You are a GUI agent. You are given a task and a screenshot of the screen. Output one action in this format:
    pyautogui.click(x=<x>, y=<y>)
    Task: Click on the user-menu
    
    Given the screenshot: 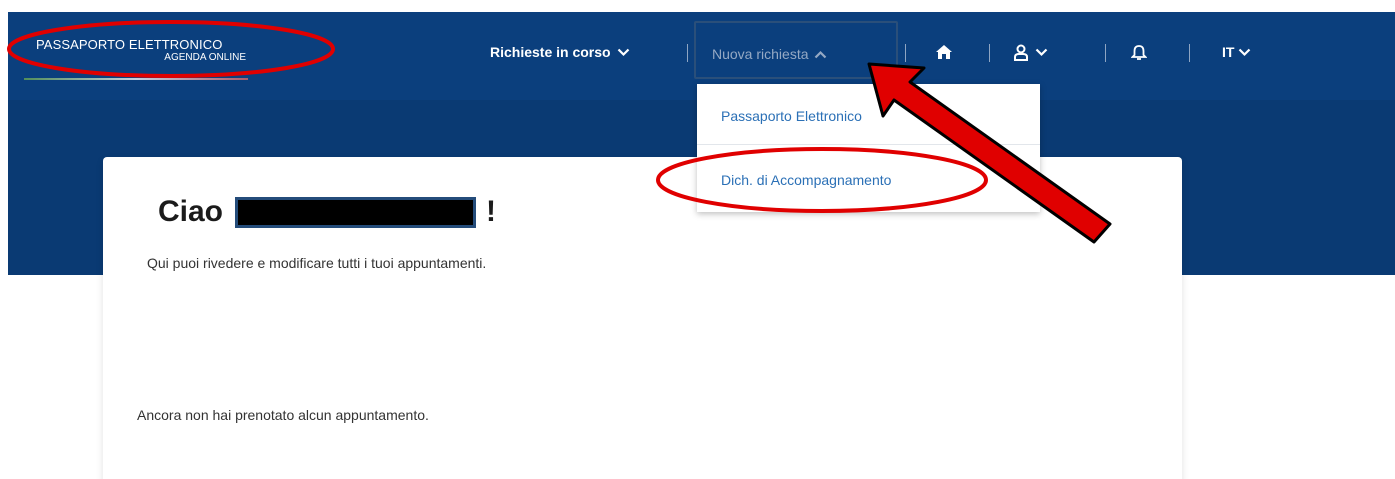 What is the action you would take?
    pyautogui.click(x=1030, y=52)
    